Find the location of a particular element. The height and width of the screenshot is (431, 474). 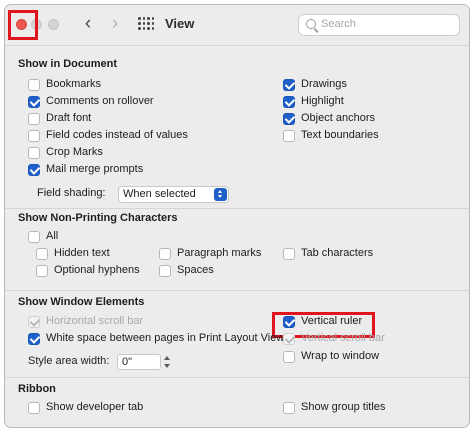

style-area-width-input: 0" is located at coordinates (139, 362).